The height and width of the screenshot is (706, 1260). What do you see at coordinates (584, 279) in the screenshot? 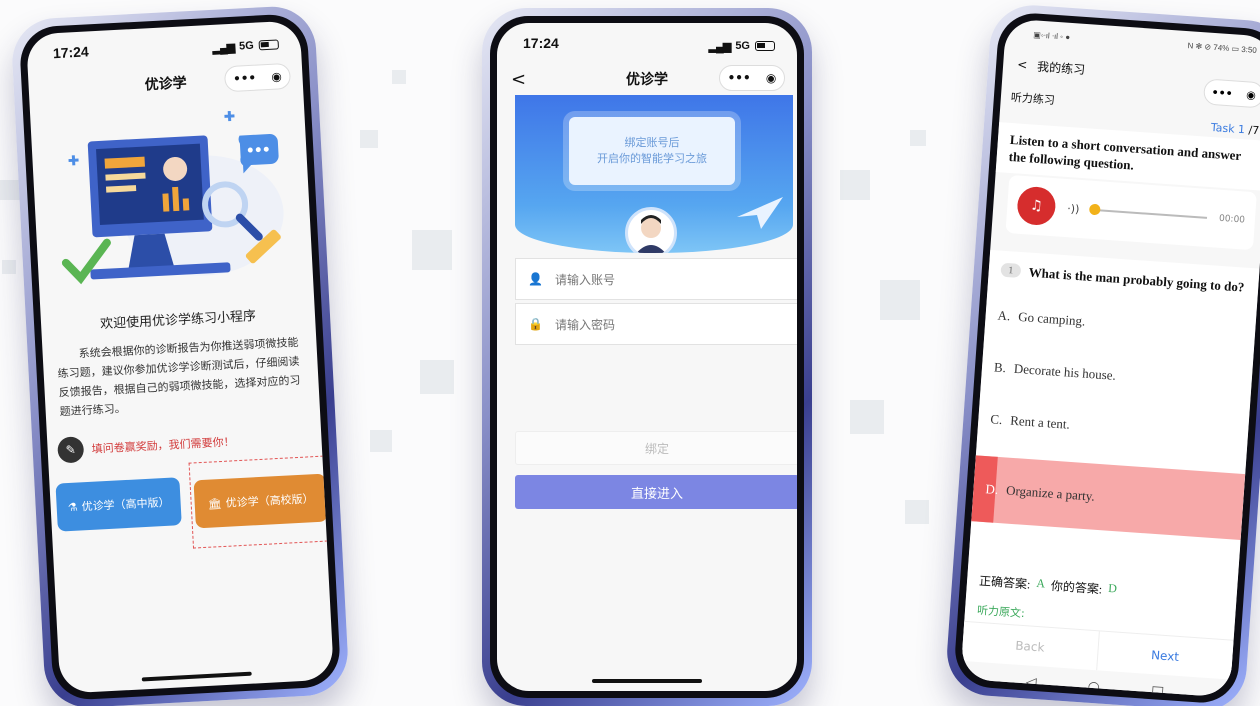
I see `account-placeholder: 请输入账号` at bounding box center [584, 279].